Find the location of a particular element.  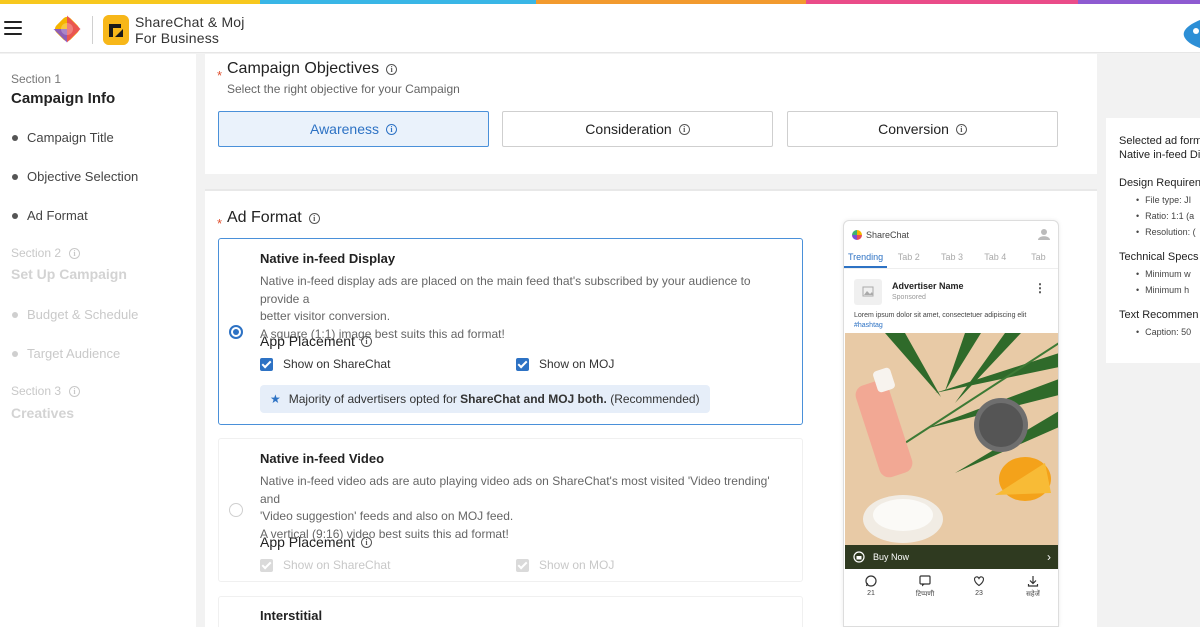

campaign-objectives-title: Campaign Objectives is located at coordinates (303, 68).